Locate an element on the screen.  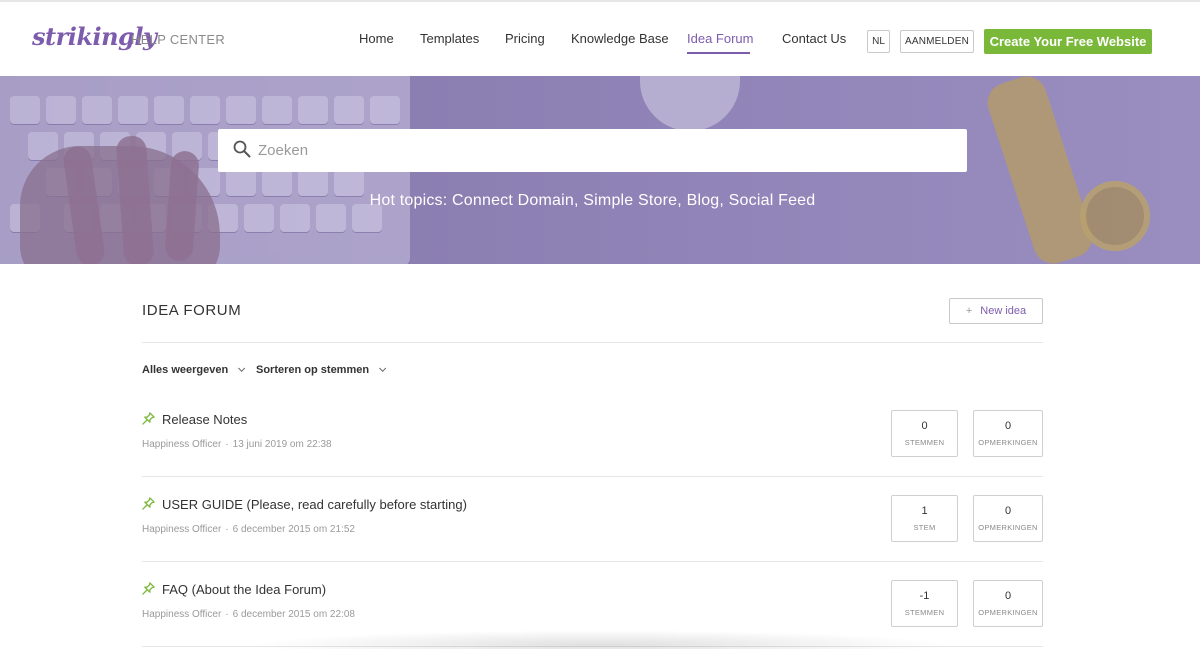
new-idea-button: + New idea is located at coordinates (996, 311).